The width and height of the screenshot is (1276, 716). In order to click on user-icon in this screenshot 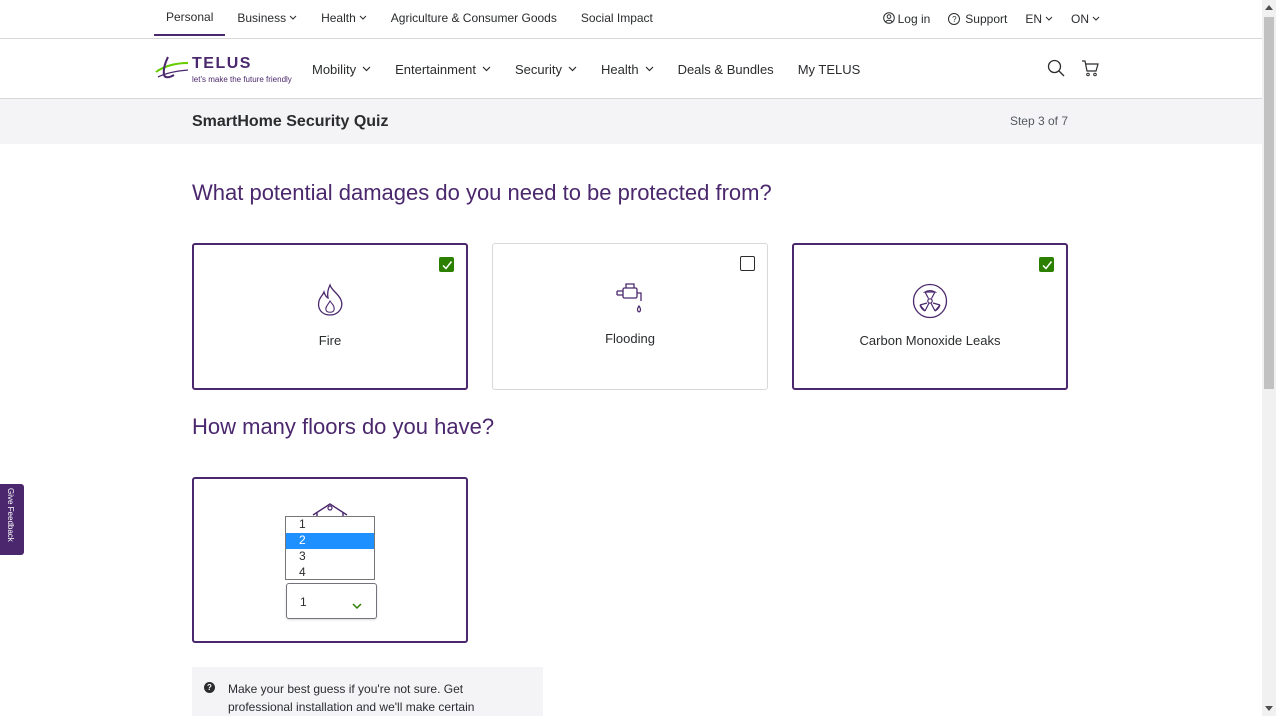, I will do `click(888, 19)`.